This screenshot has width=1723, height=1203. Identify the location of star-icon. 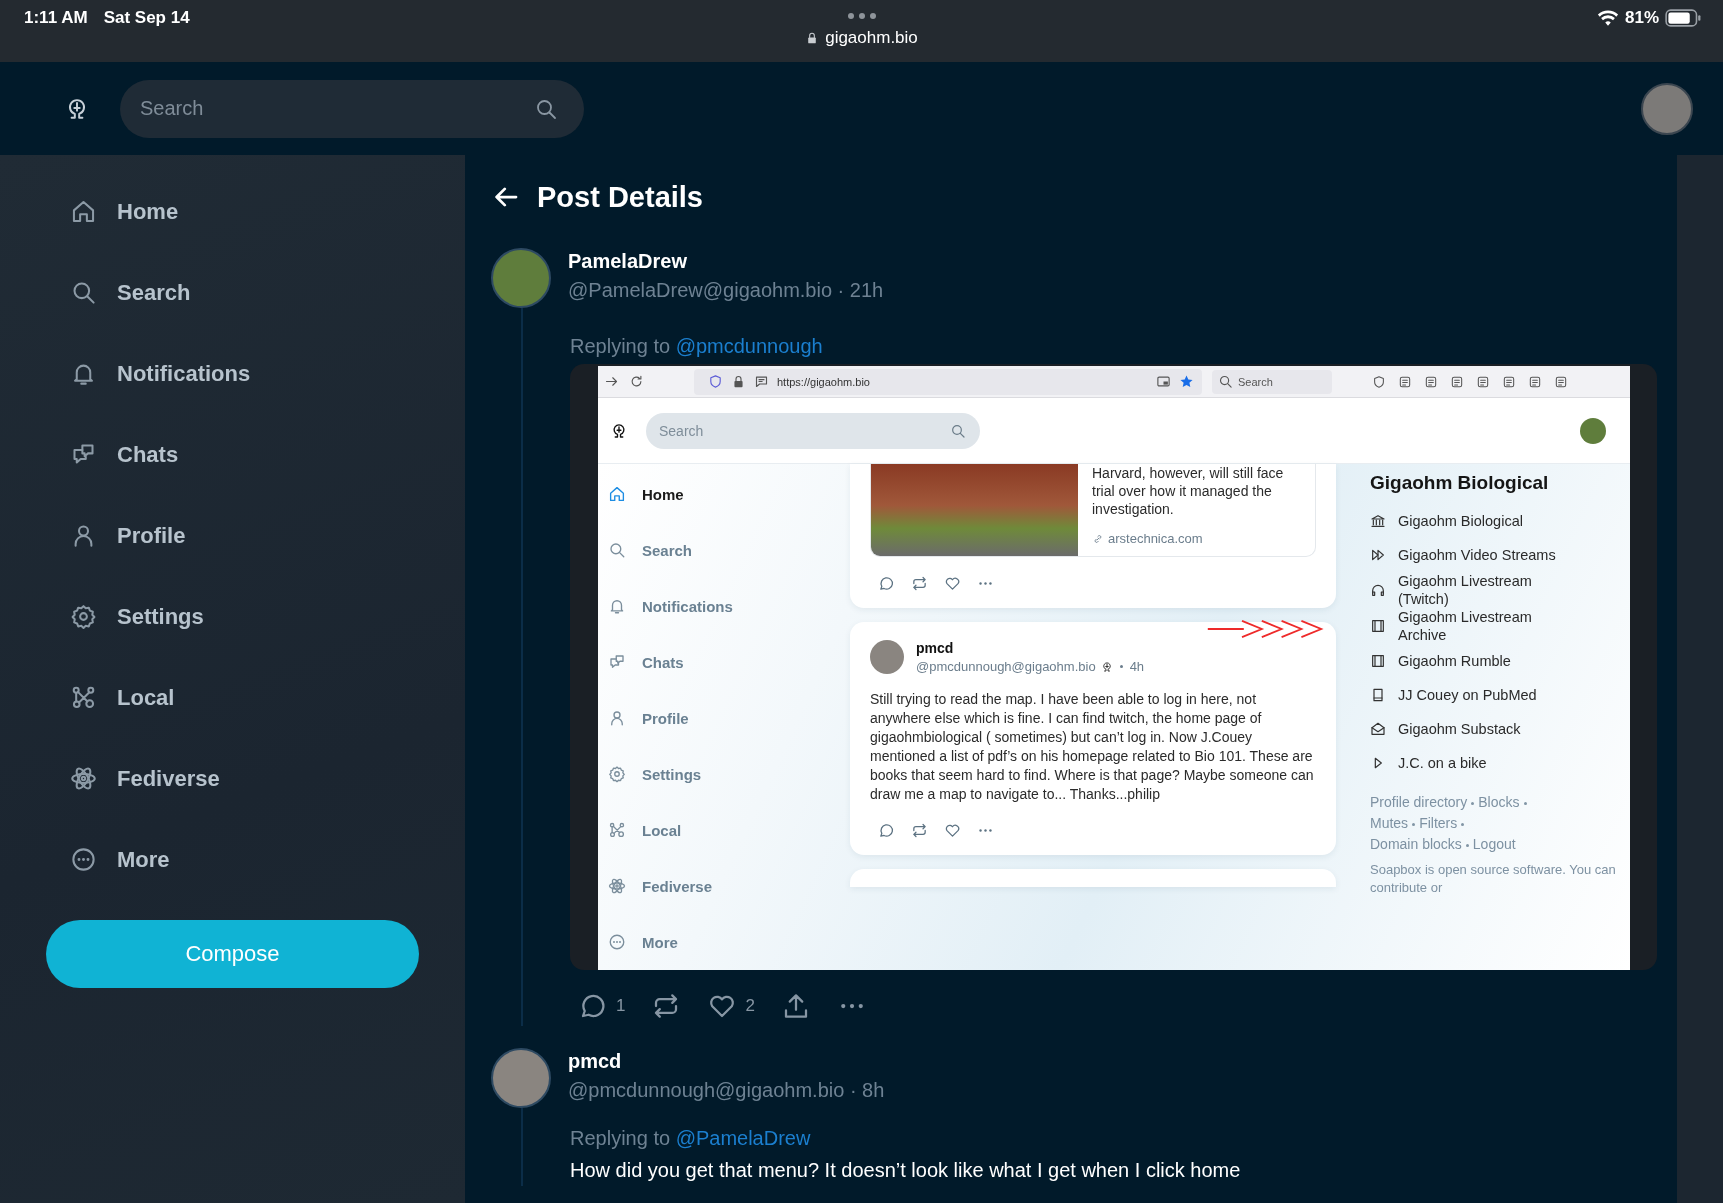
(1186, 381).